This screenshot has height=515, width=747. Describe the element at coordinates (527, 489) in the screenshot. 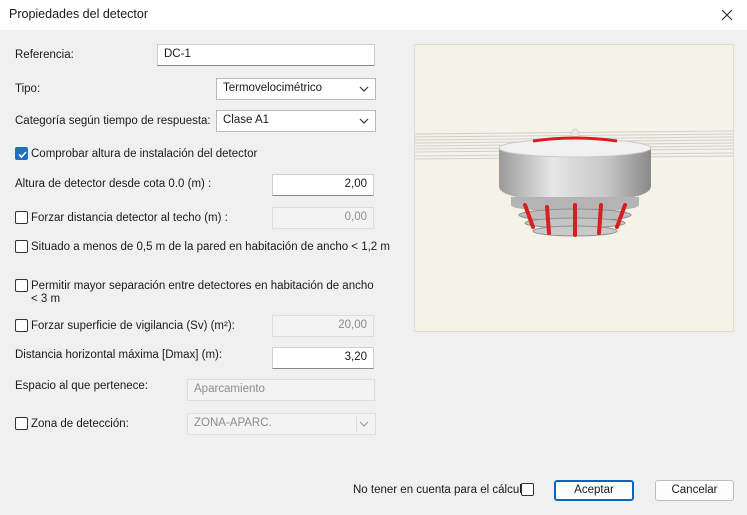

I see `no-tener-checkbox` at that location.